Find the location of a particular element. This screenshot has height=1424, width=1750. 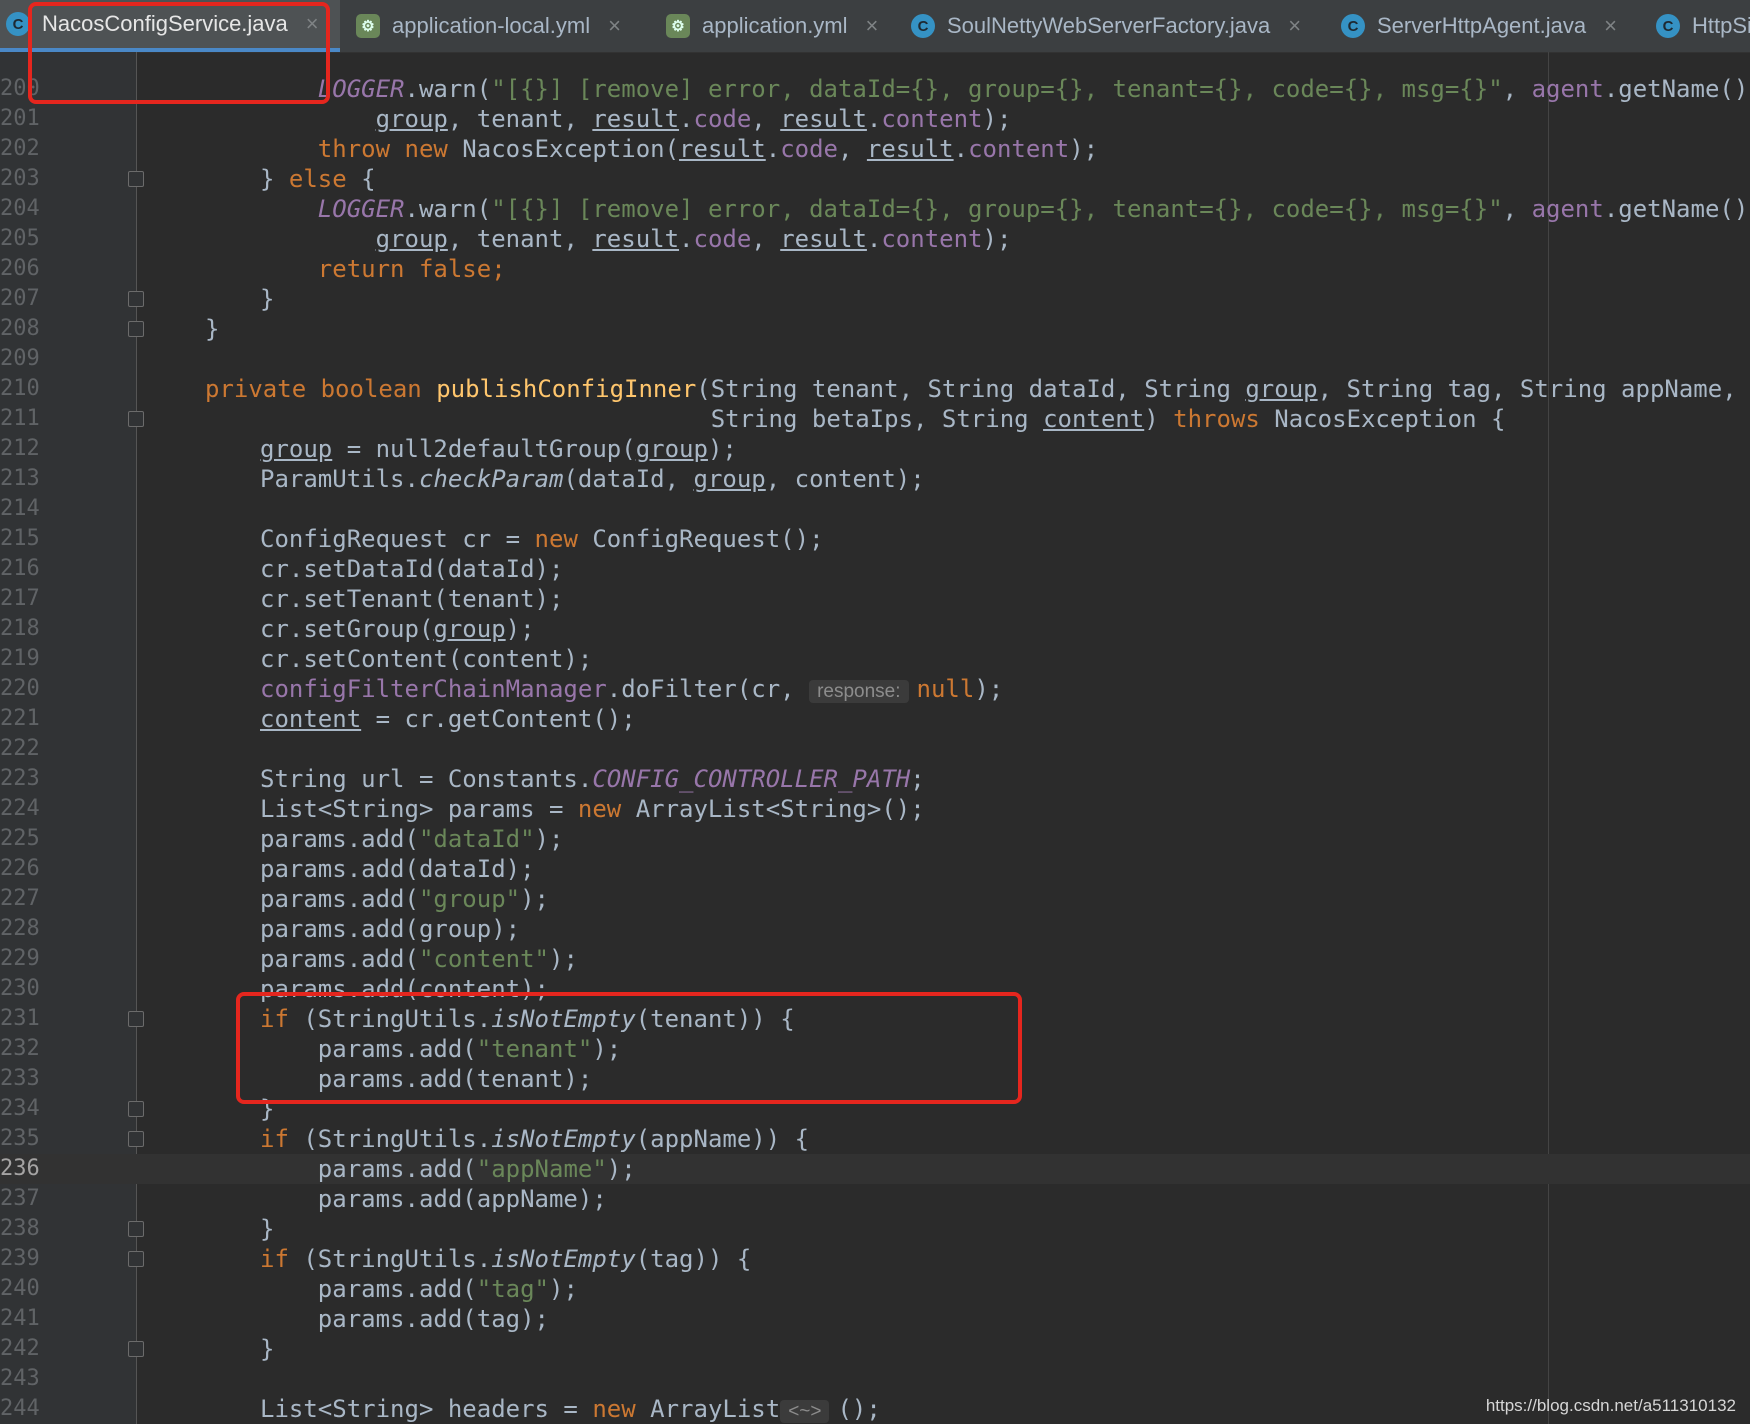

code-line: 229 params.add("content"); is located at coordinates (875, 959).